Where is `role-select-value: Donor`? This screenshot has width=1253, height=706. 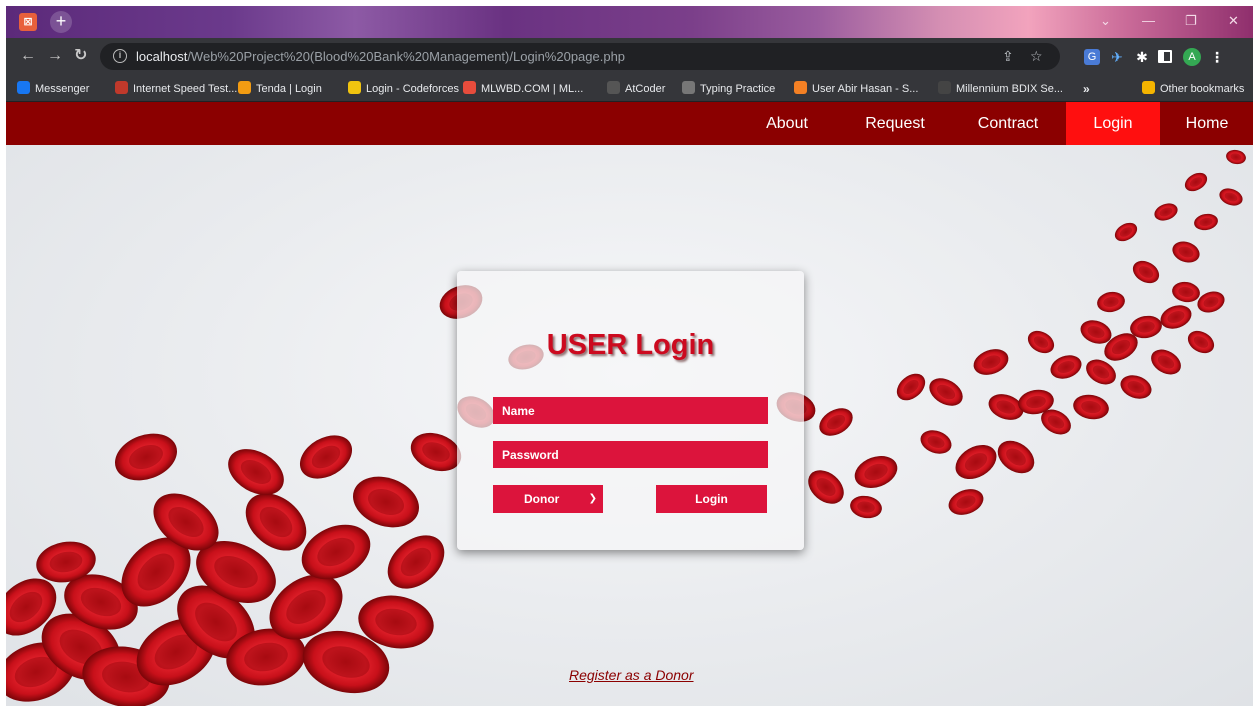 role-select-value: Donor is located at coordinates (542, 499).